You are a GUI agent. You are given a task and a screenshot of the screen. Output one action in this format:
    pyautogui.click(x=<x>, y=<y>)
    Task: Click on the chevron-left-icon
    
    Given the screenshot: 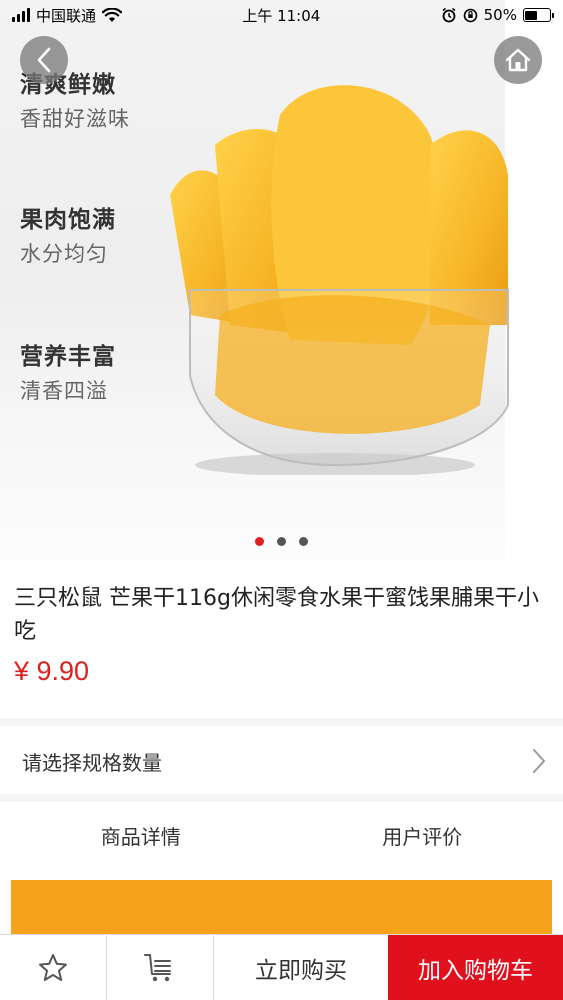 What is the action you would take?
    pyautogui.click(x=44, y=60)
    